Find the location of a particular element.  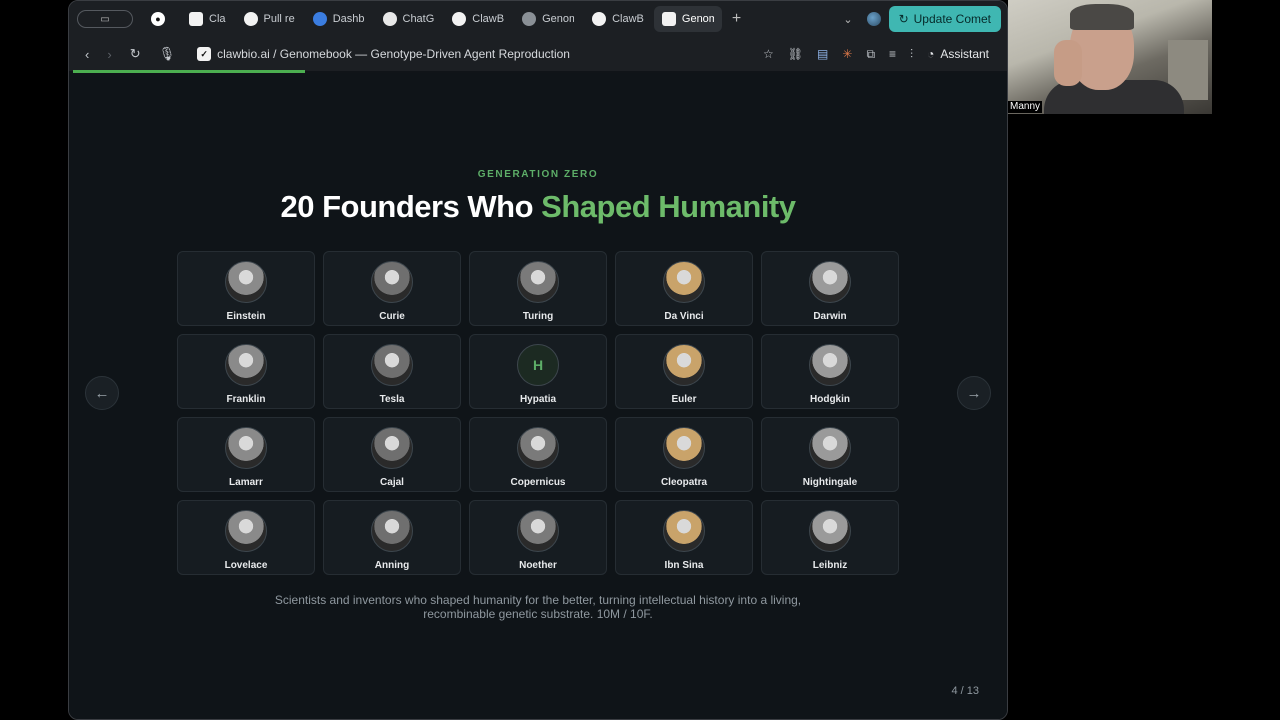

founder-card: Leibniz is located at coordinates (830, 537).